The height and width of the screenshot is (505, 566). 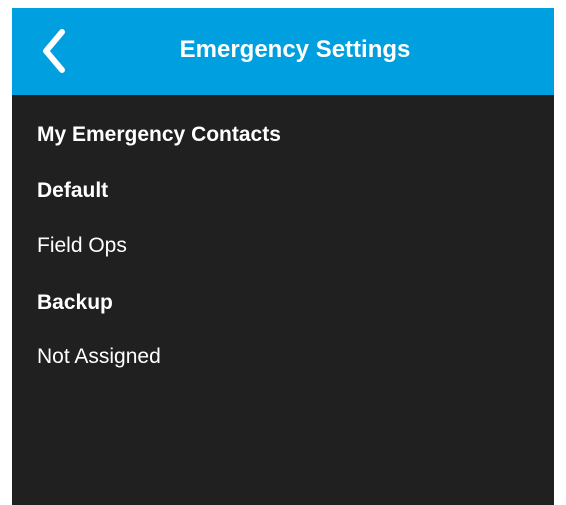 I want to click on section-heading-emergency-contacts: My Emergency Contacts, so click(x=159, y=134).